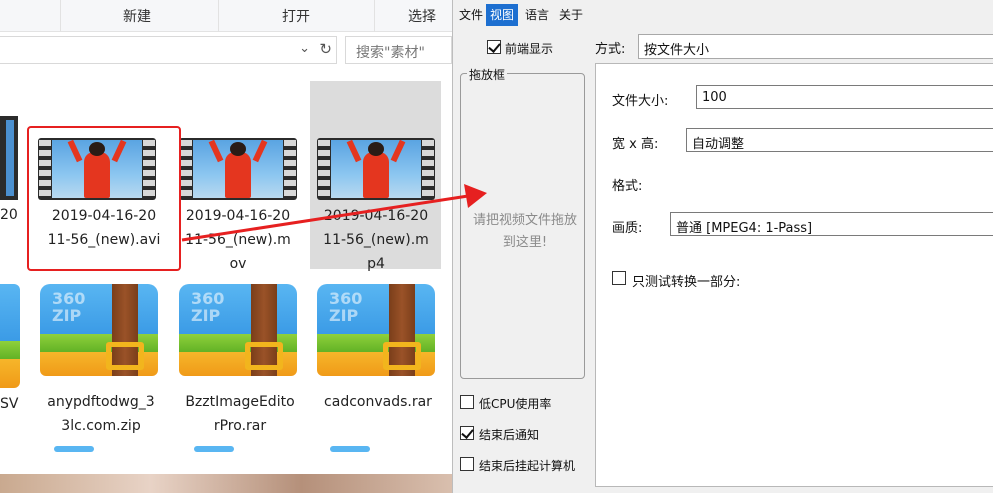 This screenshot has height=493, width=993. Describe the element at coordinates (104, 198) in the screenshot. I see `selection-highlight-box` at that location.